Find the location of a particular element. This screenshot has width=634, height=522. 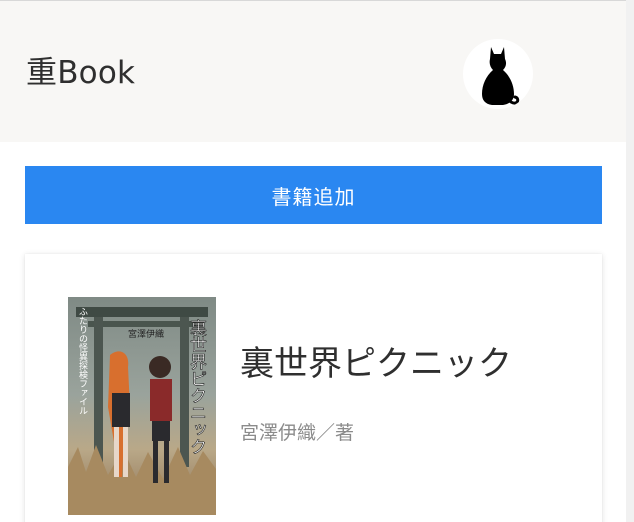

cat-silhouette-icon is located at coordinates (501, 76).